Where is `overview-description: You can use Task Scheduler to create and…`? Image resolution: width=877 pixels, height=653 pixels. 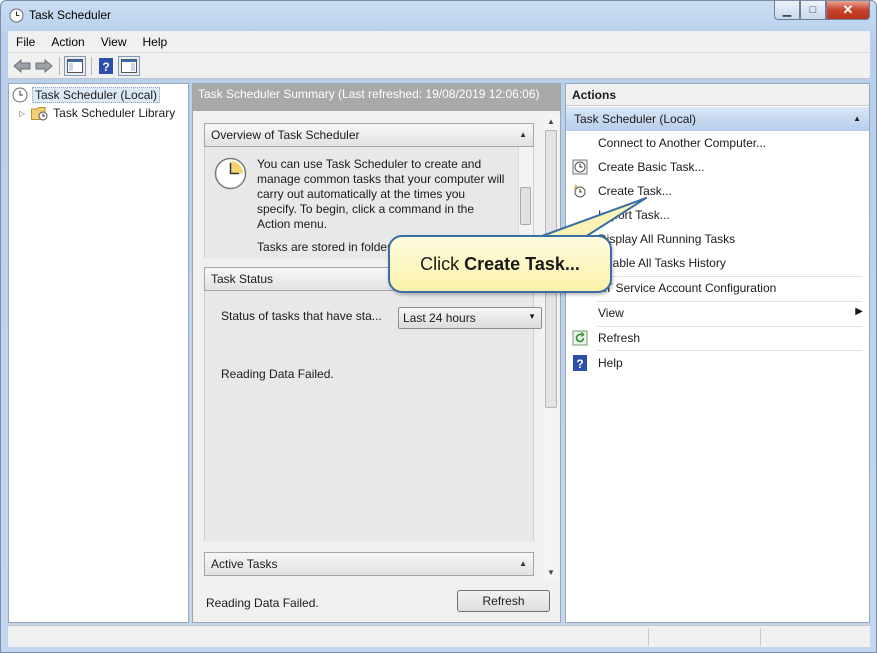
overview-description: You can use Task Scheduler to create and… is located at coordinates (381, 194).